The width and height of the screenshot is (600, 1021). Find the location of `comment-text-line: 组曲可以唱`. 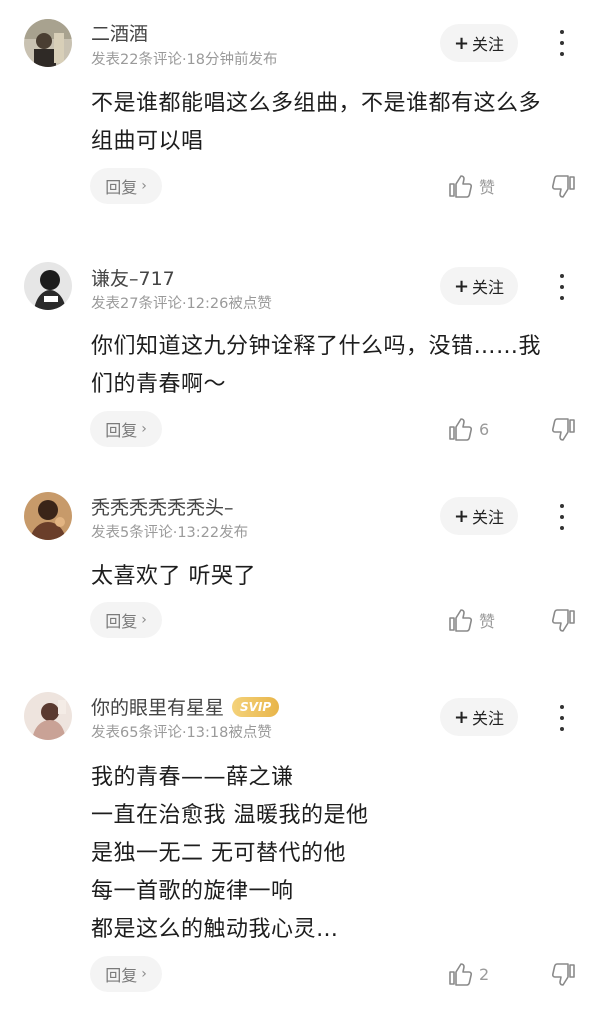

comment-text-line: 组曲可以唱 is located at coordinates (147, 141).